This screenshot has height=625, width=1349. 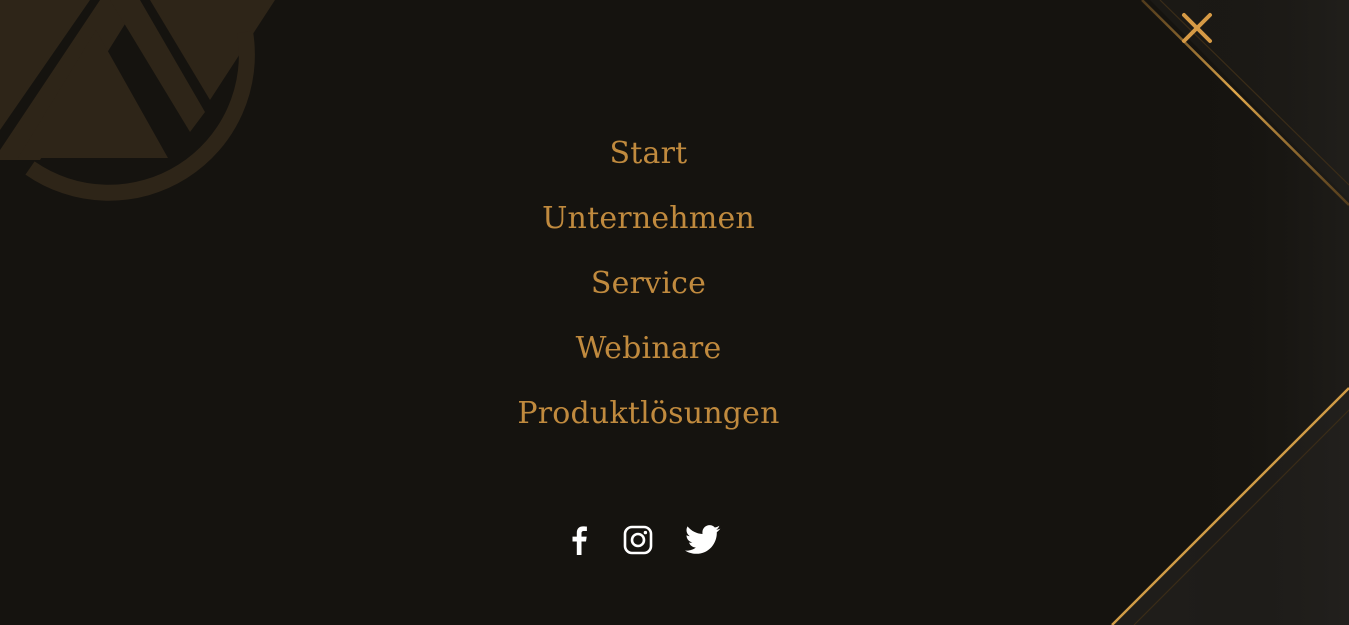 I want to click on menu-item-webinare: Webinare, so click(x=648, y=357).